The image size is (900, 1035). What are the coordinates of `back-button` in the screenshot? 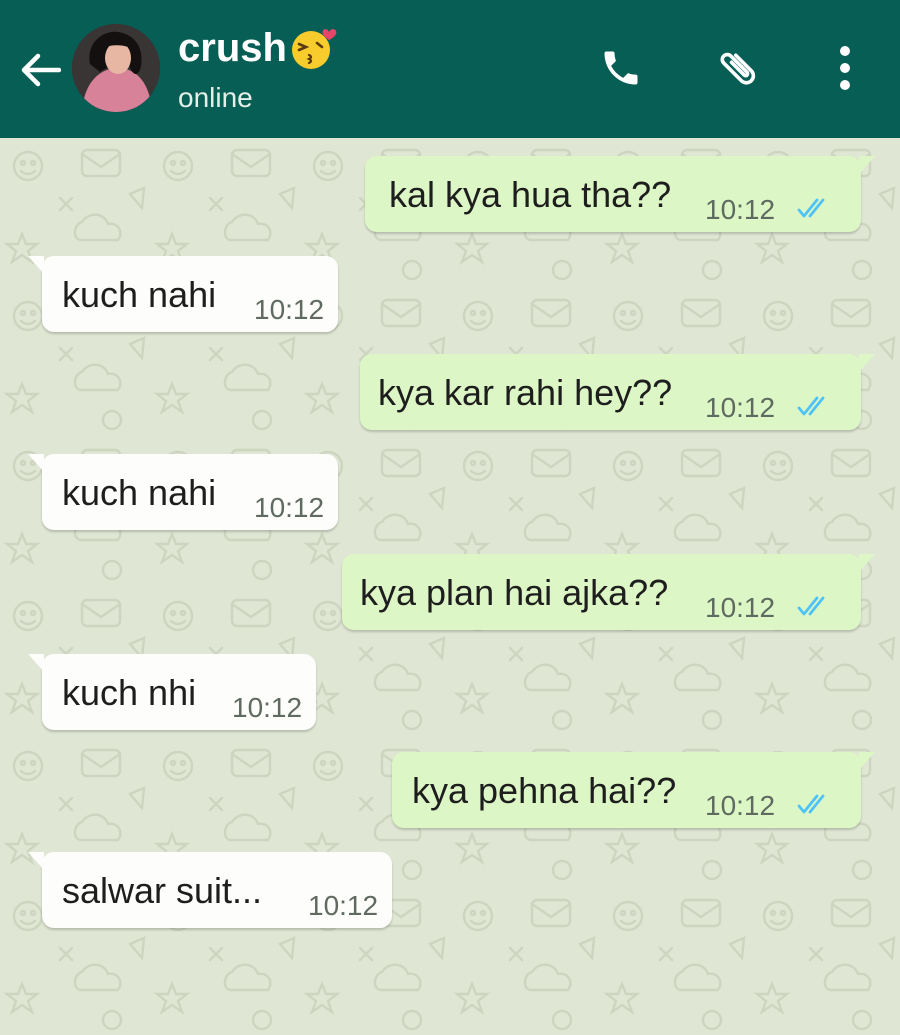 It's located at (40, 70).